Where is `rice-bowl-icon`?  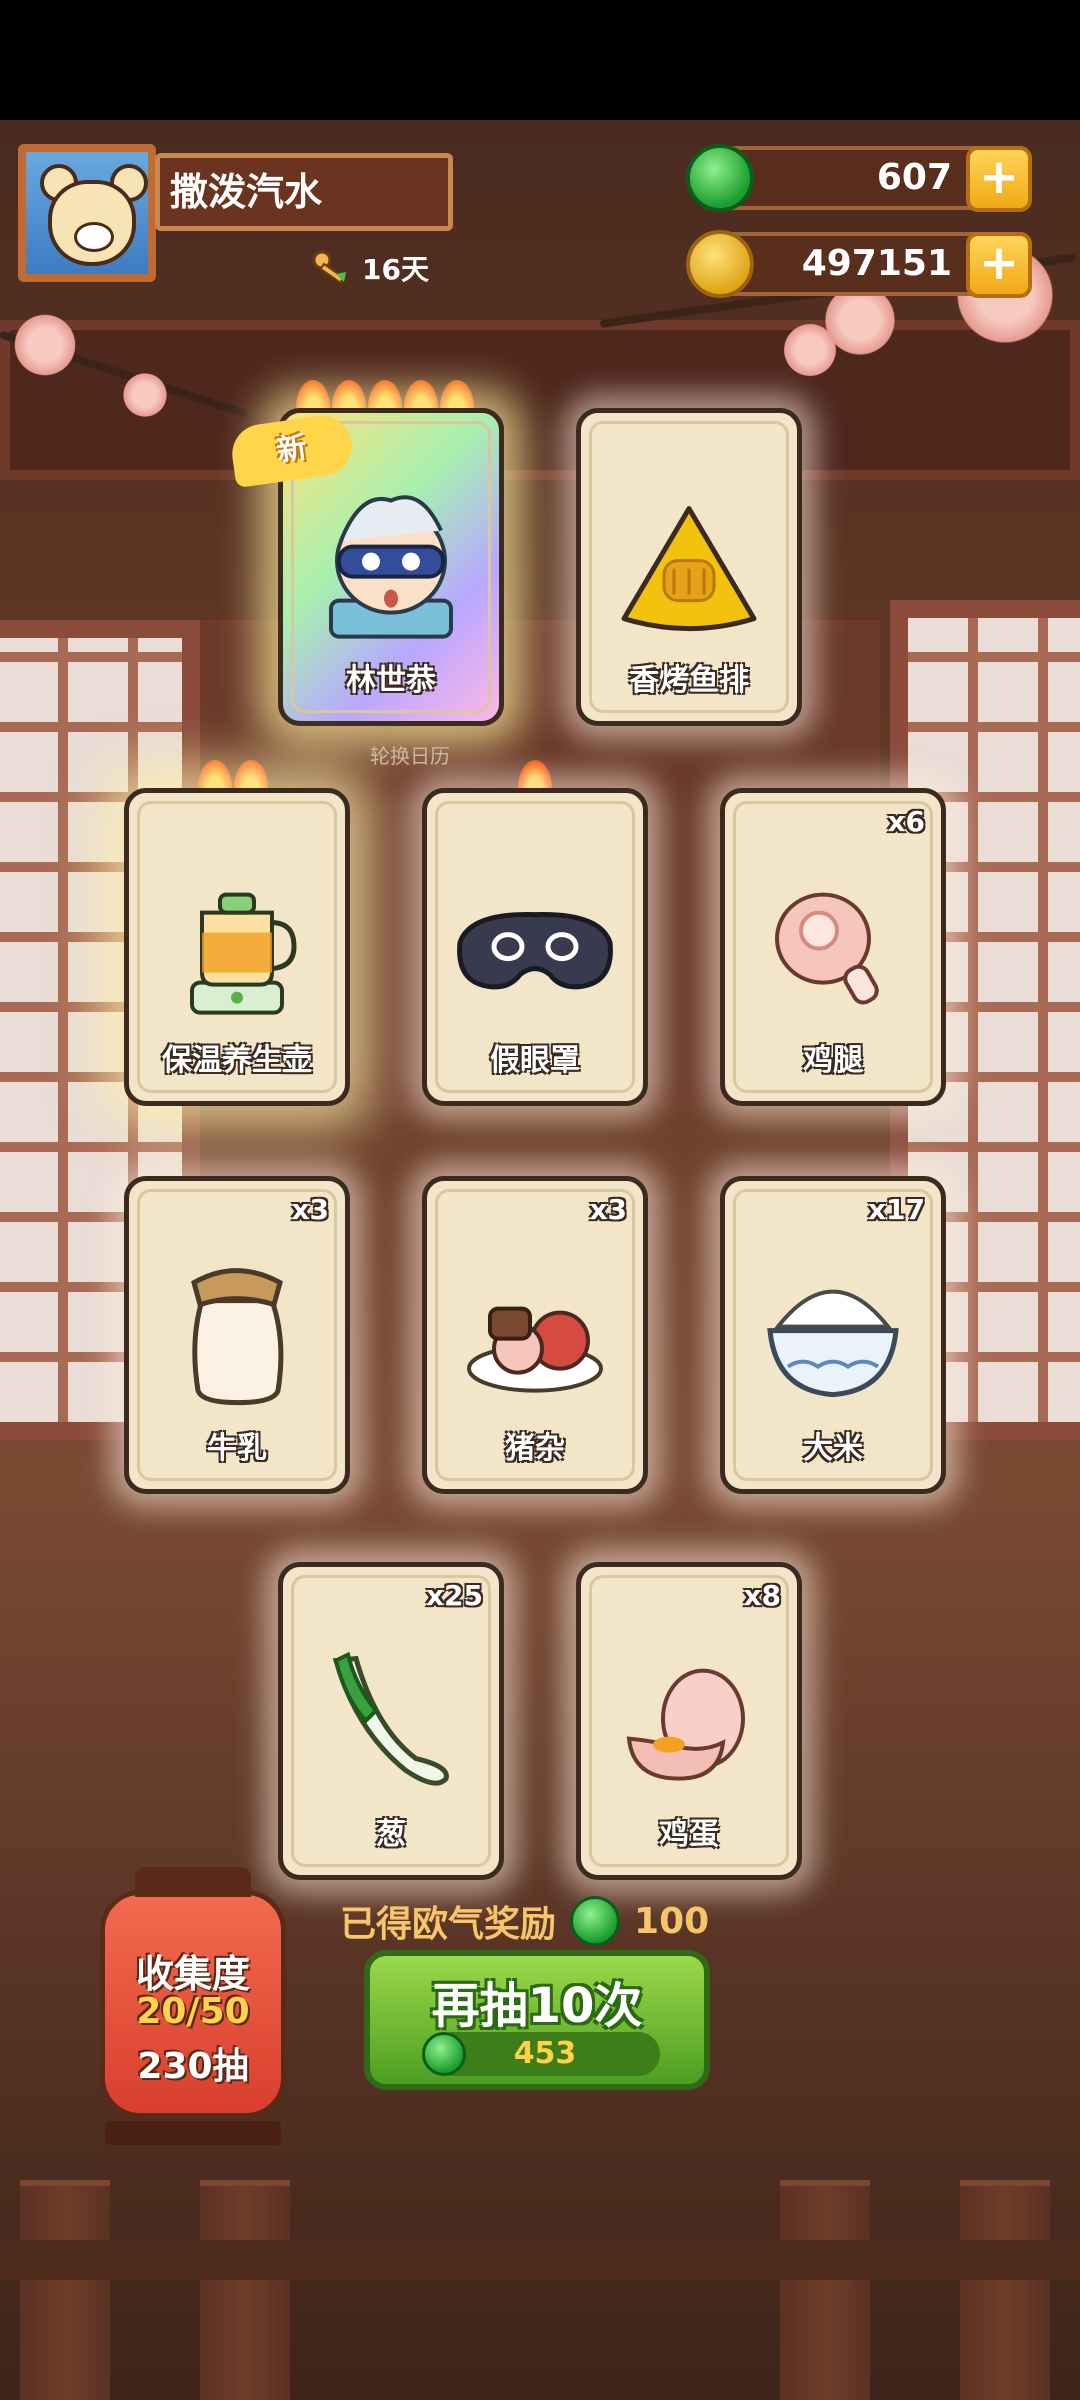 rice-bowl-icon is located at coordinates (833, 1339).